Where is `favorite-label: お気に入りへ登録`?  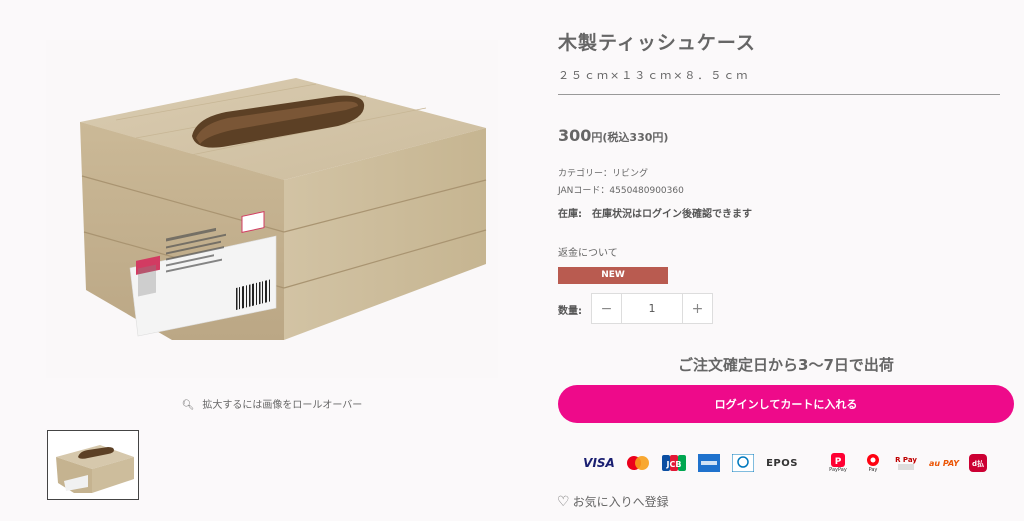
favorite-label: お気に入りへ登録 is located at coordinates (620, 502).